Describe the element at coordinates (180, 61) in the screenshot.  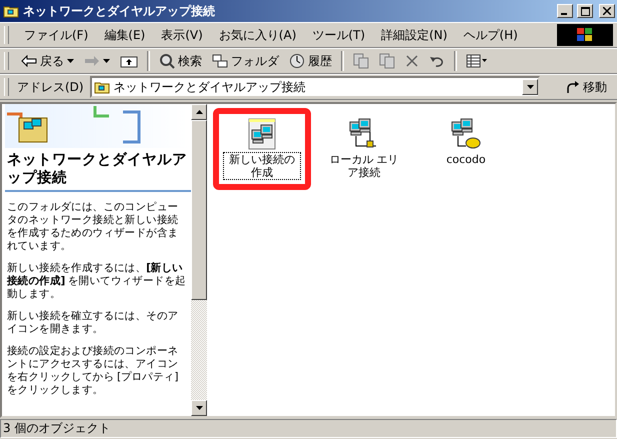
I see `search-button: 検索` at that location.